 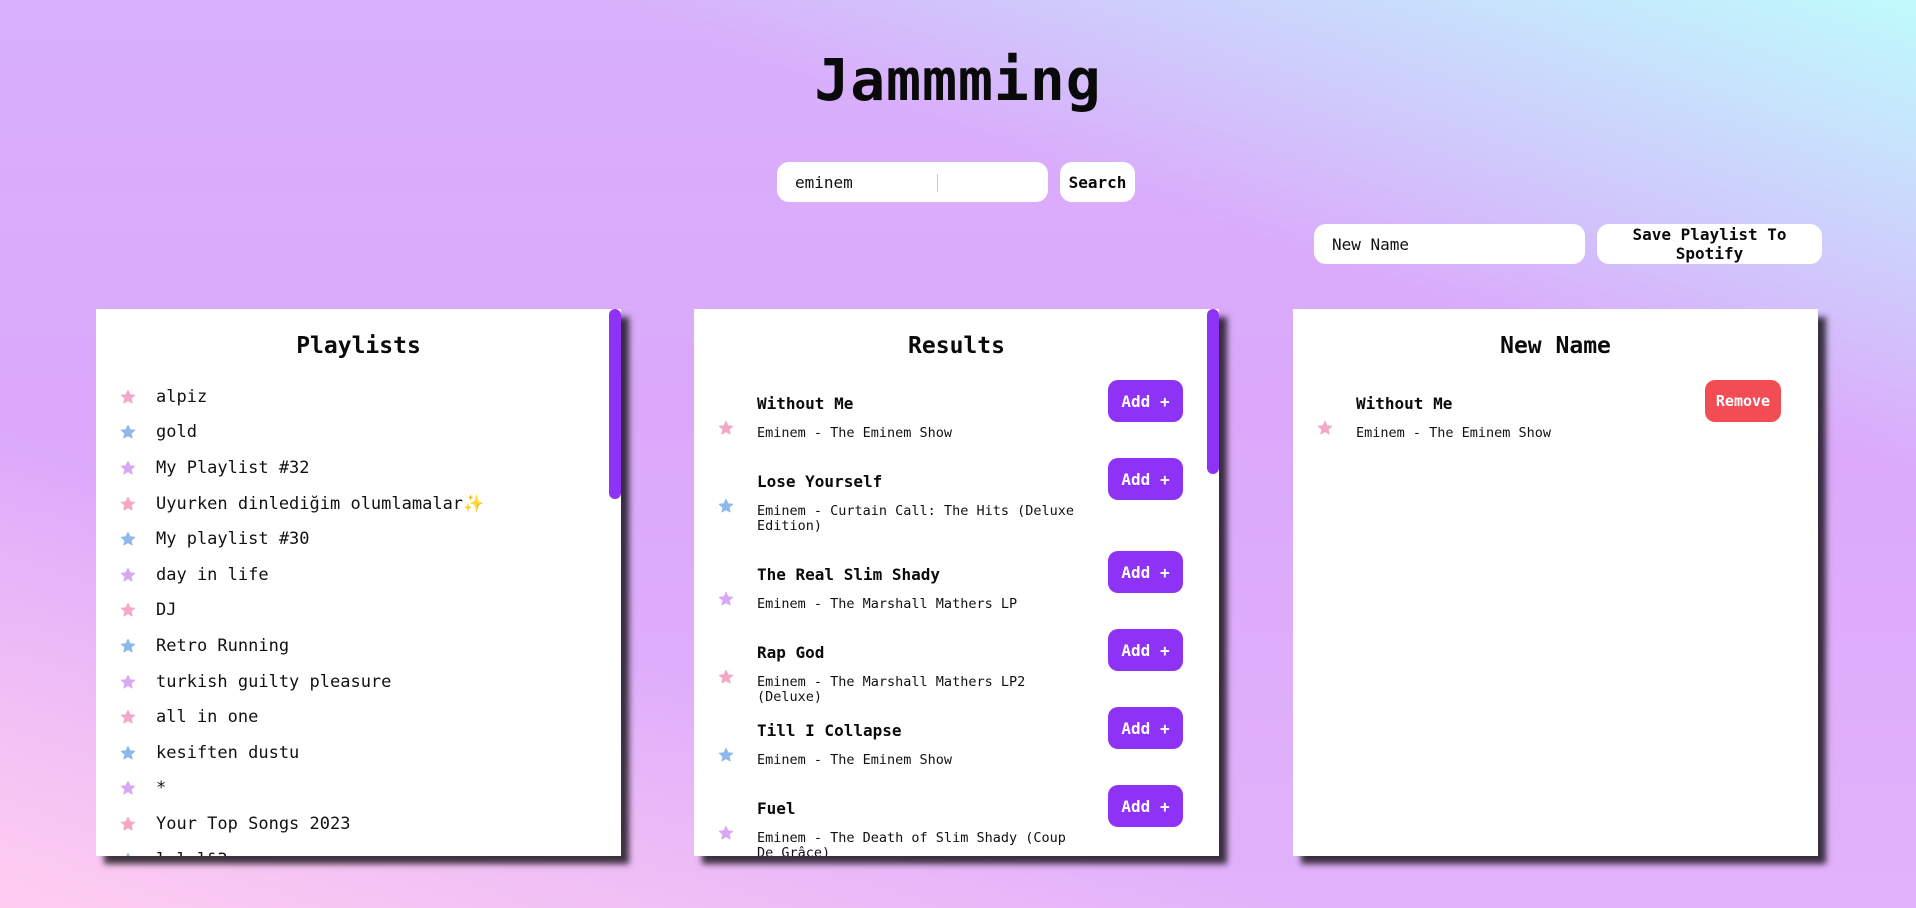 What do you see at coordinates (1449, 244) in the screenshot?
I see `playlist-name-input` at bounding box center [1449, 244].